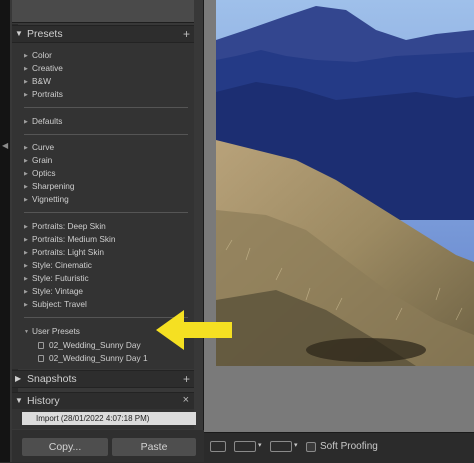 The width and height of the screenshot is (474, 463). Describe the element at coordinates (42, 55) in the screenshot. I see `preset-folder-label: Color` at that location.